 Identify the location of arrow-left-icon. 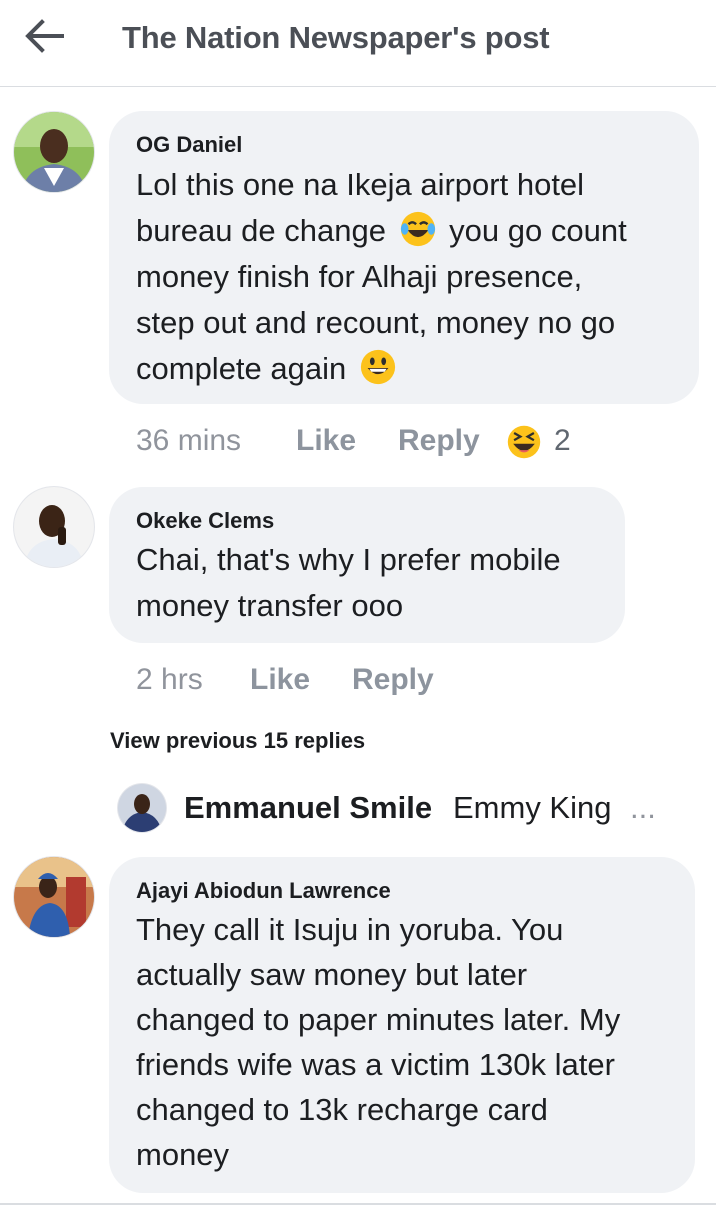
(44, 36).